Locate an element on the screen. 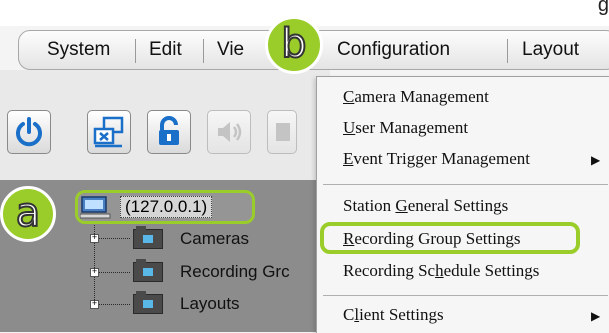 This screenshot has height=333, width=609. server-node-label: (127.0.0.1) is located at coordinates (166, 207).